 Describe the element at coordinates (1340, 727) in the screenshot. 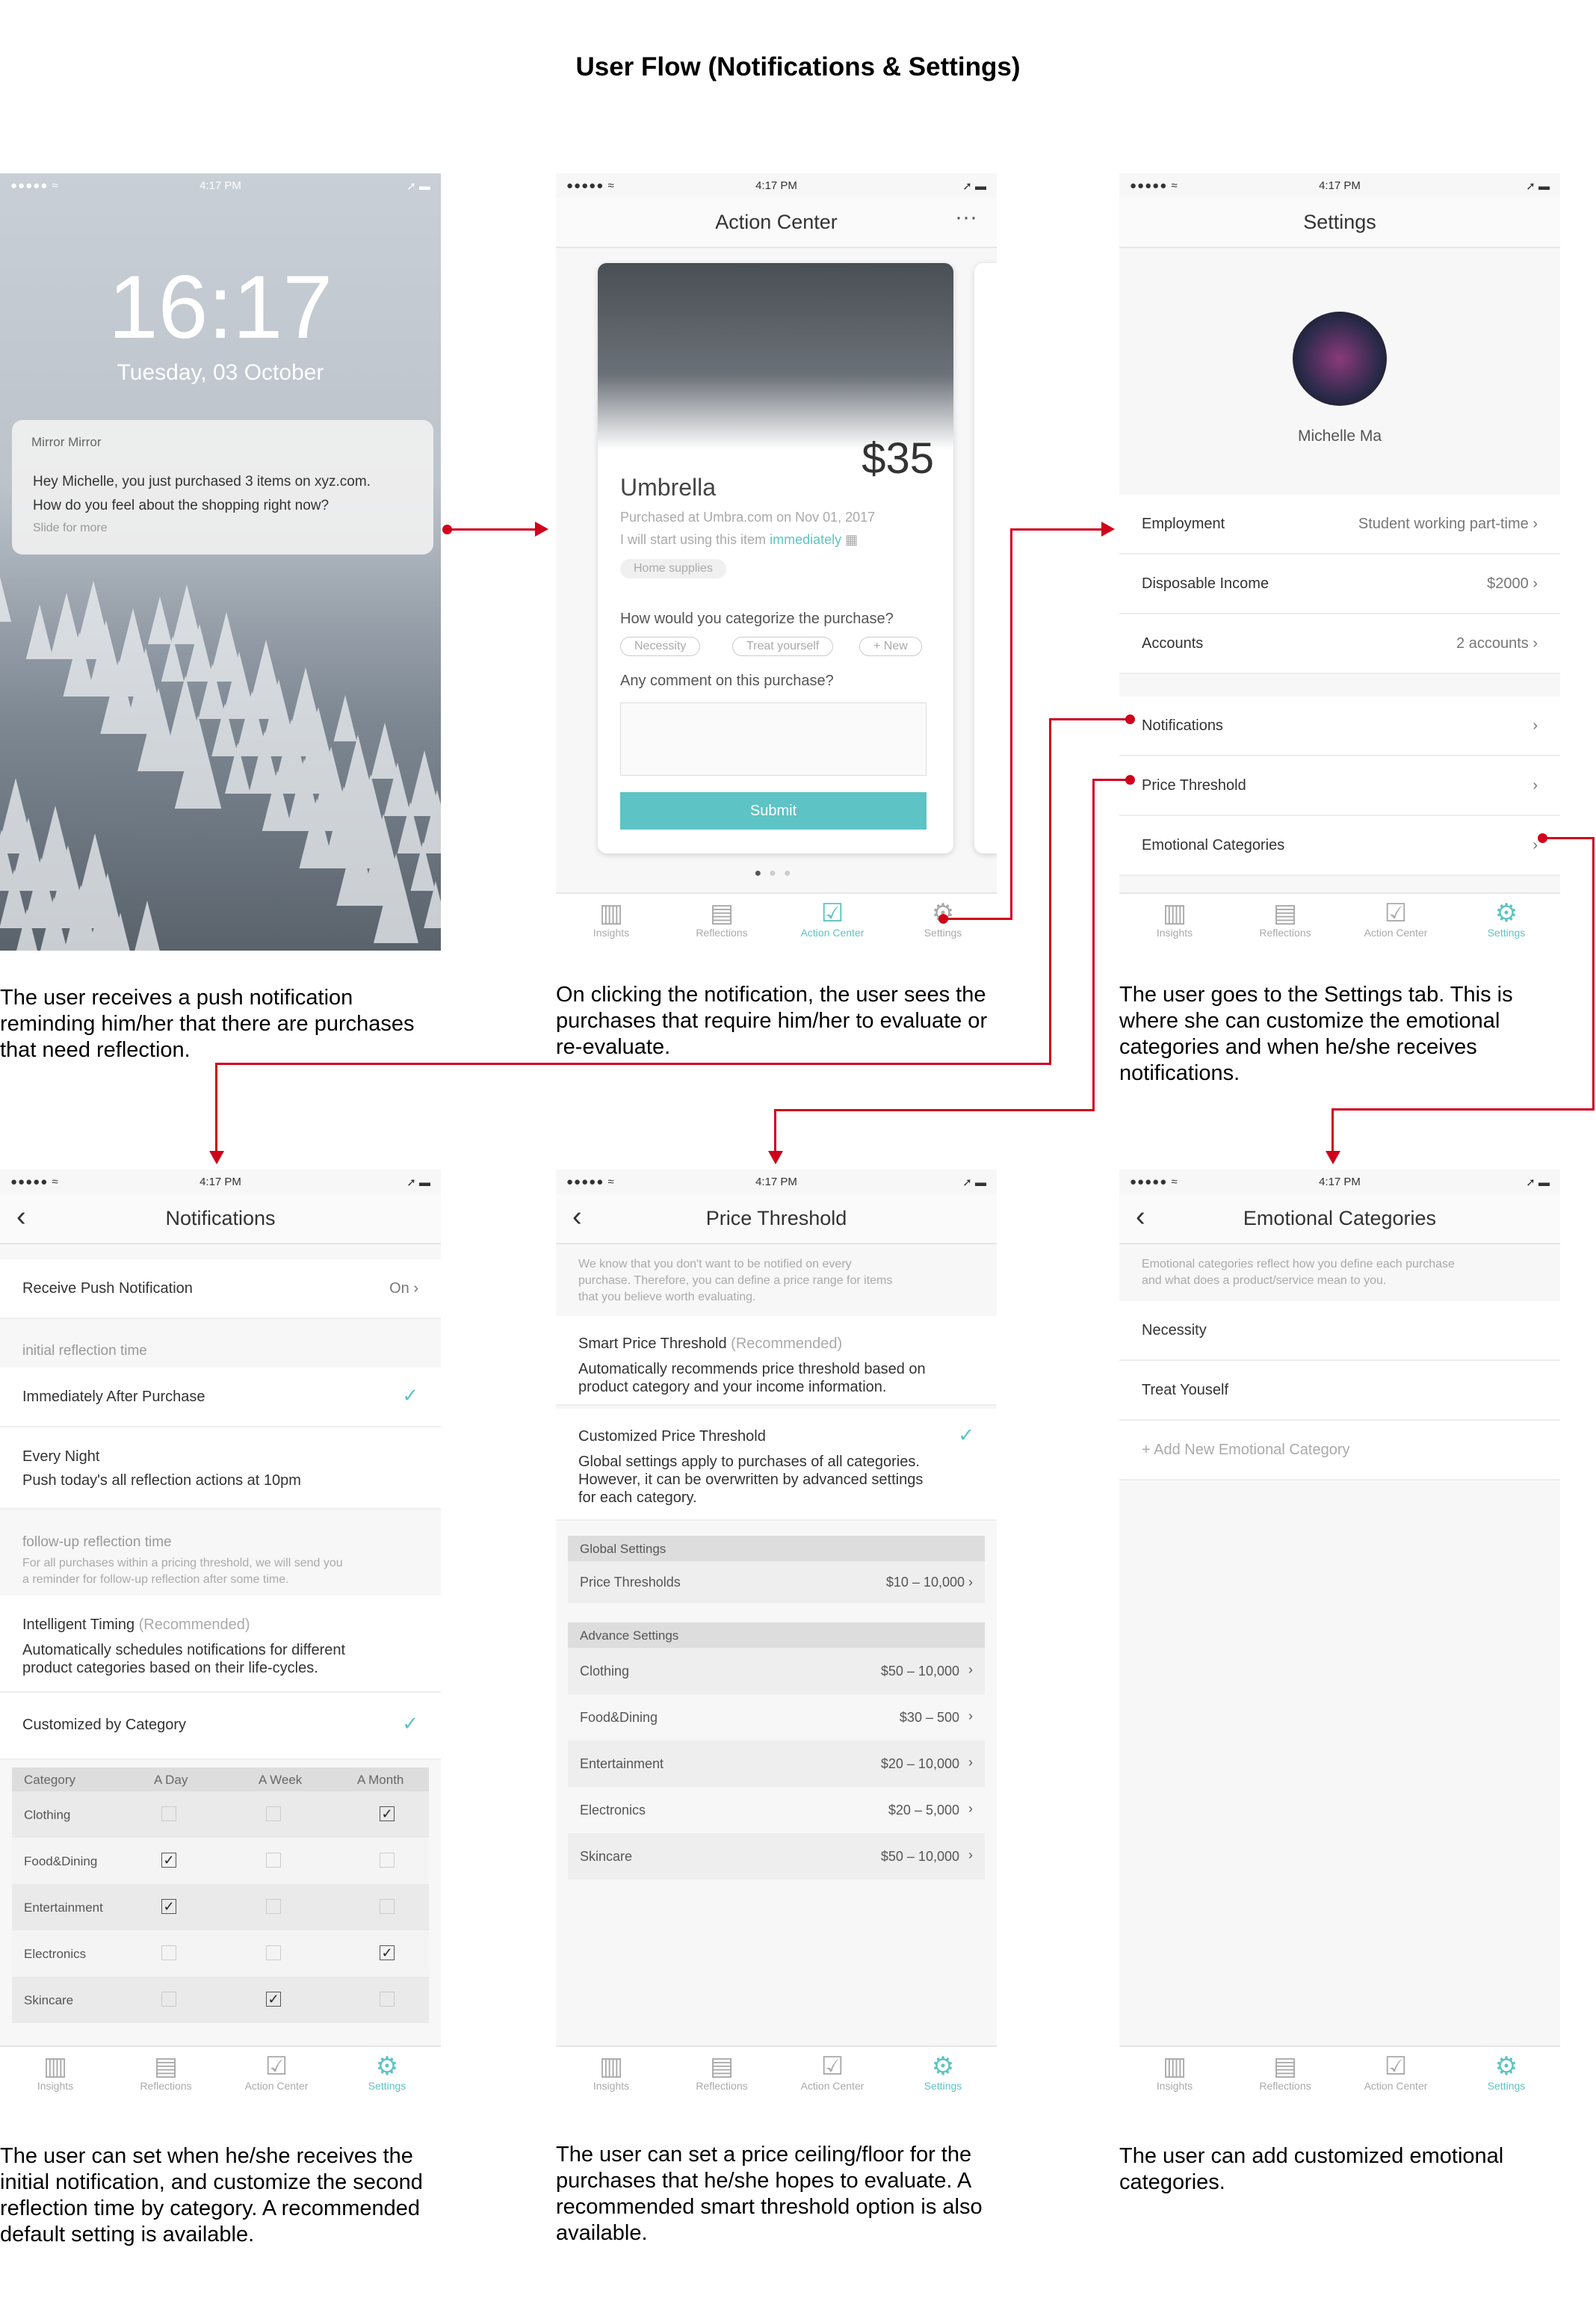

I see `row-notifications: Notifications ›` at that location.